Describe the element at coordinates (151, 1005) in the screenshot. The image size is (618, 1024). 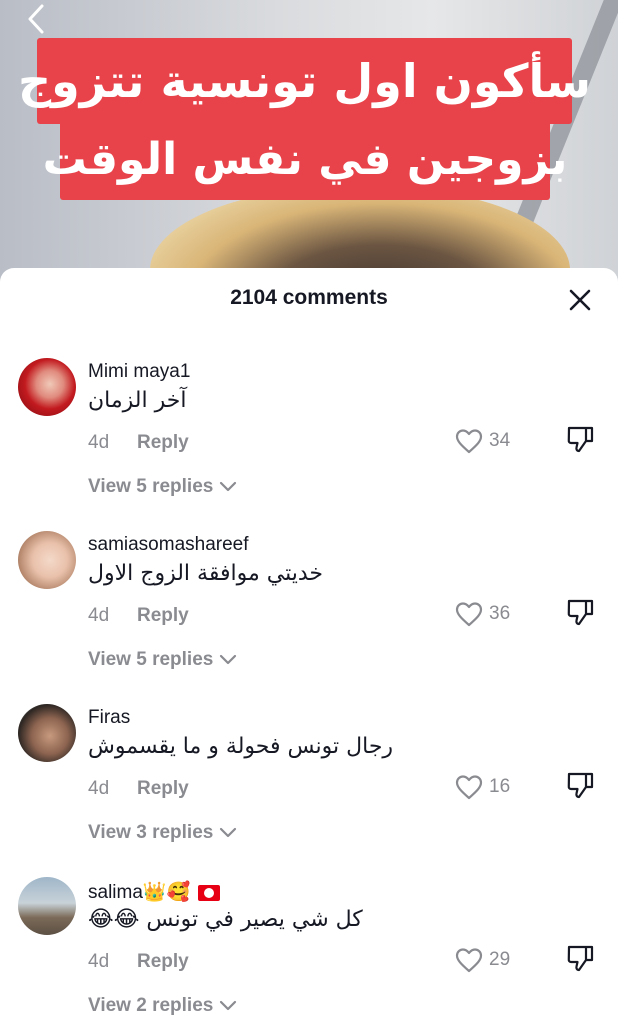
I see `view-replies-label: View 2 replies` at that location.